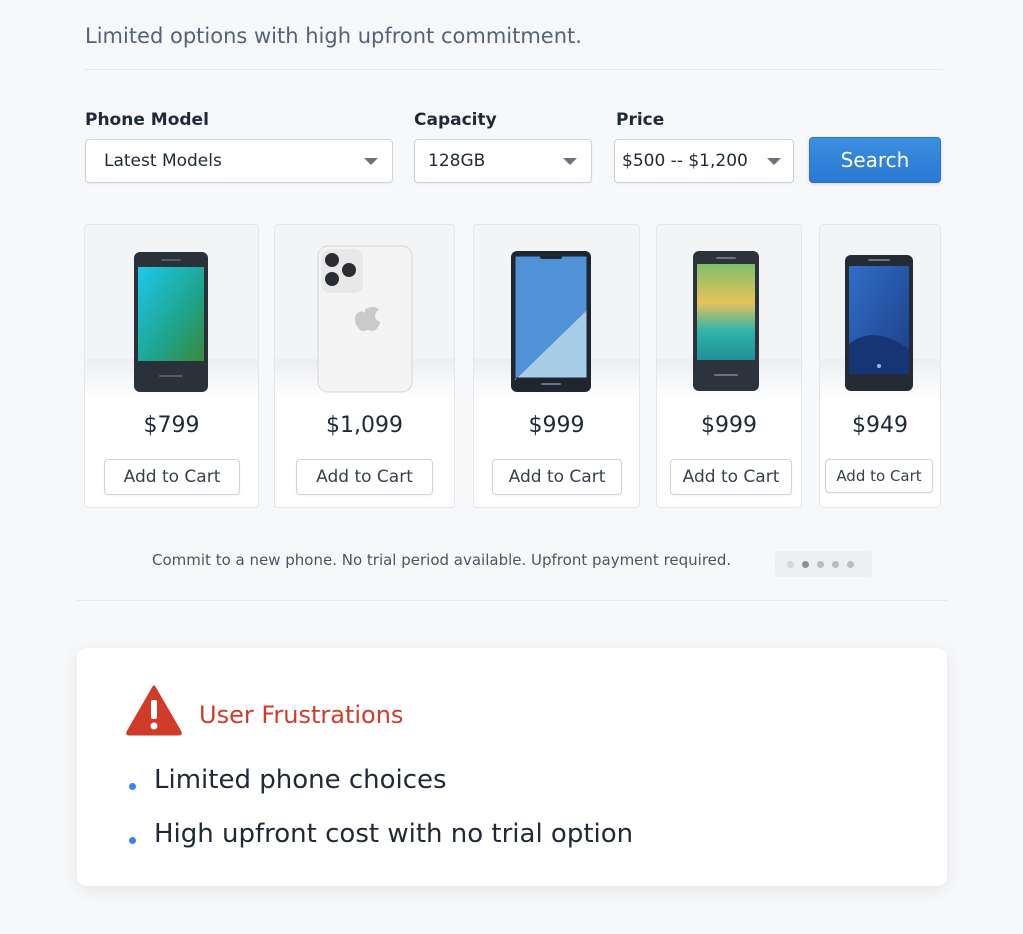 The image size is (1023, 934). I want to click on capacity-select: 128GB, so click(503, 161).